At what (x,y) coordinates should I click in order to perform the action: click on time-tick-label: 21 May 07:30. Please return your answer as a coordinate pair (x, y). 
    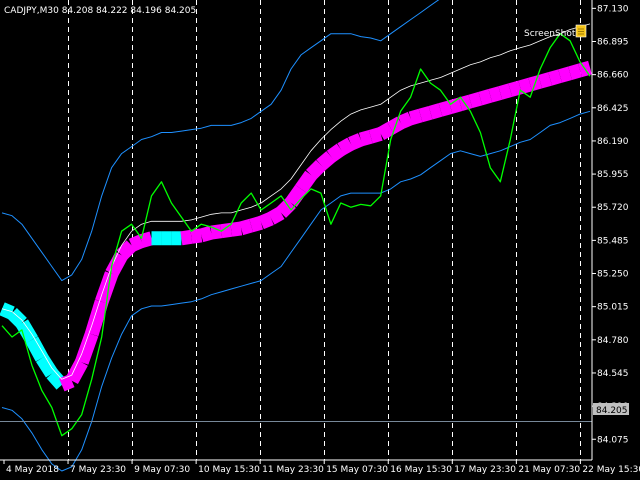
    Looking at the image, I should click on (549, 470).